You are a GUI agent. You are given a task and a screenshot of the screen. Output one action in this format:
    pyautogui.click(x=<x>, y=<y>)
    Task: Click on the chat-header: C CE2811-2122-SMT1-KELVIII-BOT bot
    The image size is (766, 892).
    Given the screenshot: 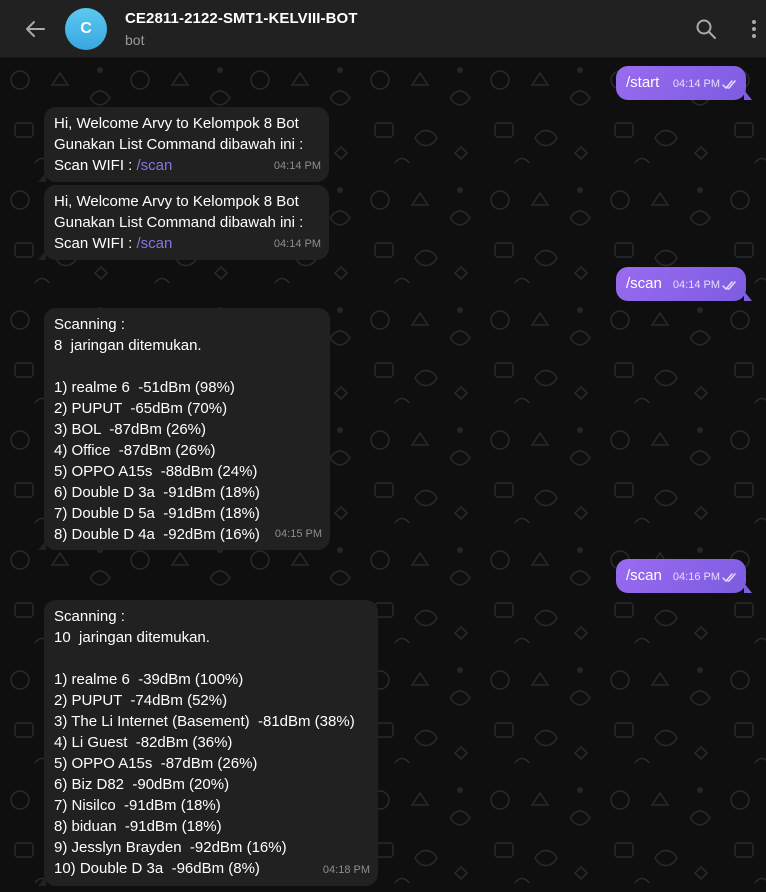 What is the action you would take?
    pyautogui.click(x=383, y=29)
    